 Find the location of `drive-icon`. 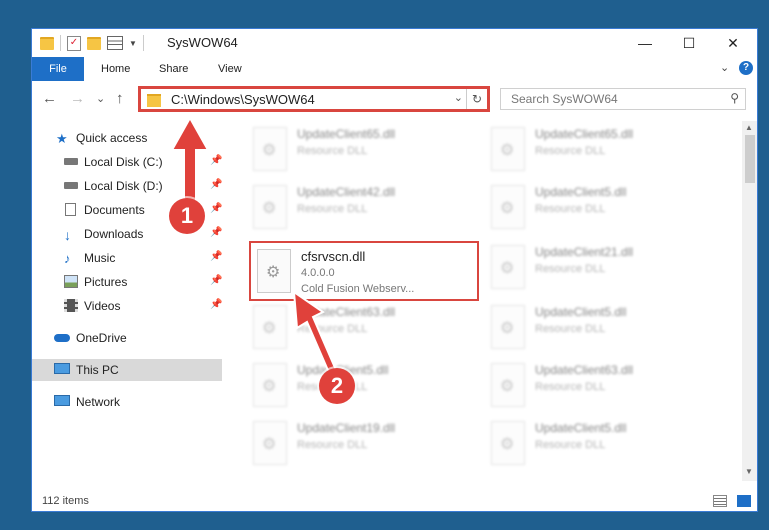

drive-icon is located at coordinates (71, 185).